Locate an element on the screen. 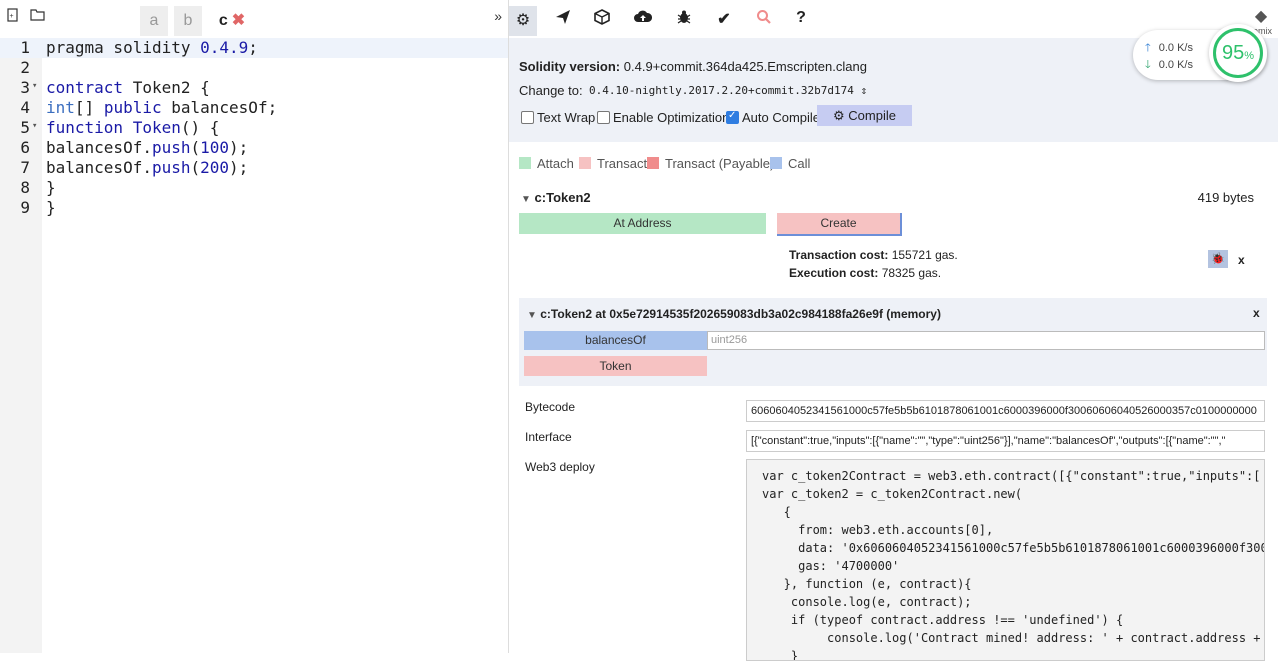 This screenshot has height=661, width=1278. code-line: }, function (e, contract){ is located at coordinates (867, 584).